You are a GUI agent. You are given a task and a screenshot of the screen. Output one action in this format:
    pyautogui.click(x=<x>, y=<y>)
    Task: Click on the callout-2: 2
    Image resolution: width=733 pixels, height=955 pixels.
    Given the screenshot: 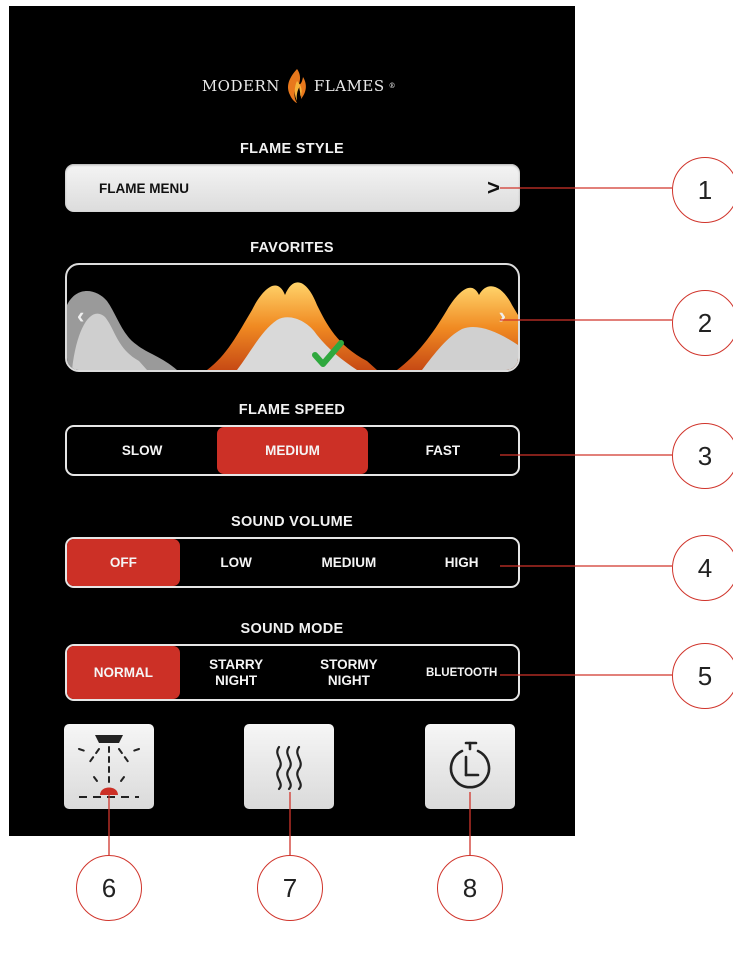 What is the action you would take?
    pyautogui.click(x=702, y=323)
    